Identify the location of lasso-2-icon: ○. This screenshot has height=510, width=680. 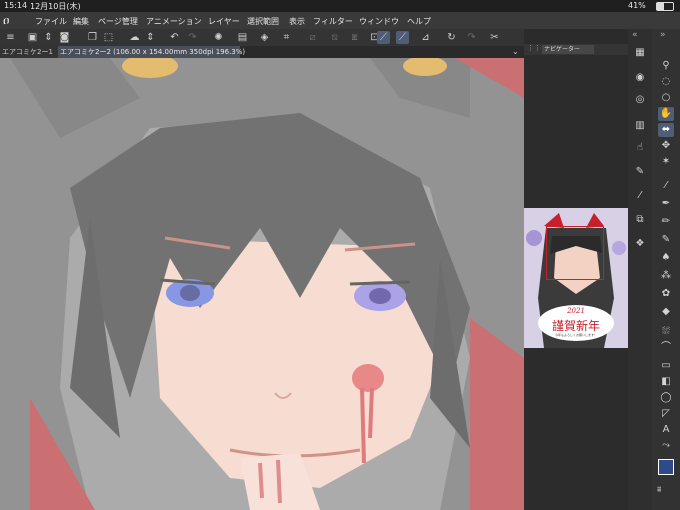
(666, 98).